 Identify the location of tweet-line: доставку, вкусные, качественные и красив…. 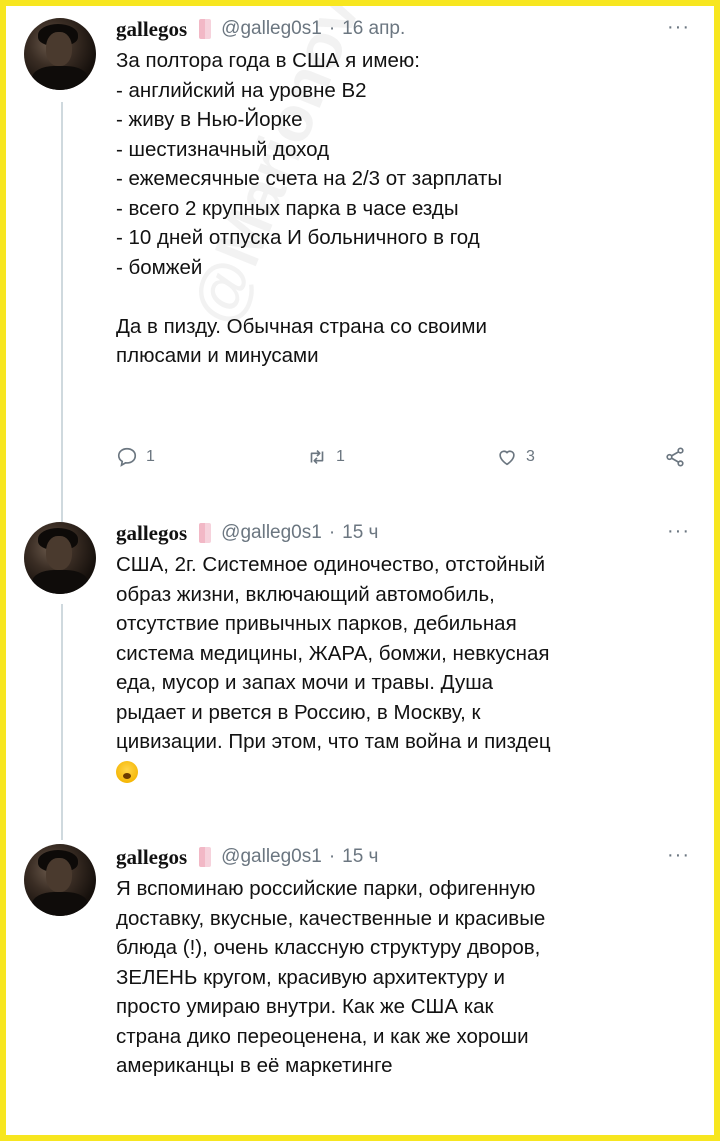
(331, 918).